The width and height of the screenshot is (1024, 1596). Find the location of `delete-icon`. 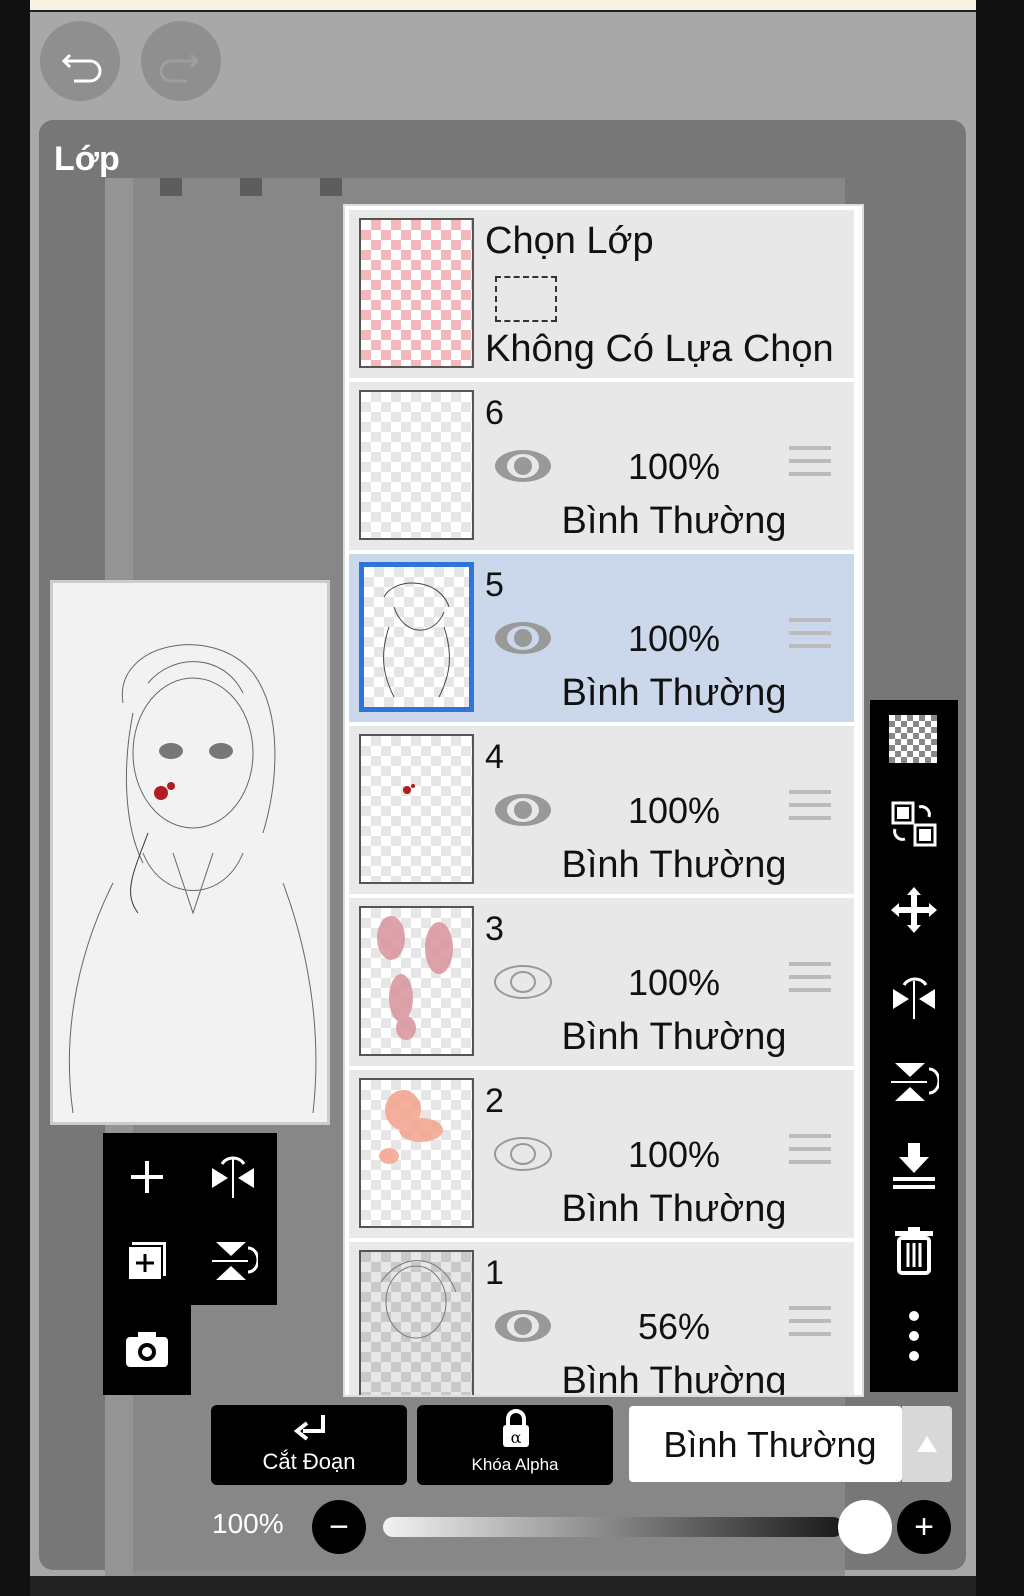

delete-icon is located at coordinates (914, 1251).